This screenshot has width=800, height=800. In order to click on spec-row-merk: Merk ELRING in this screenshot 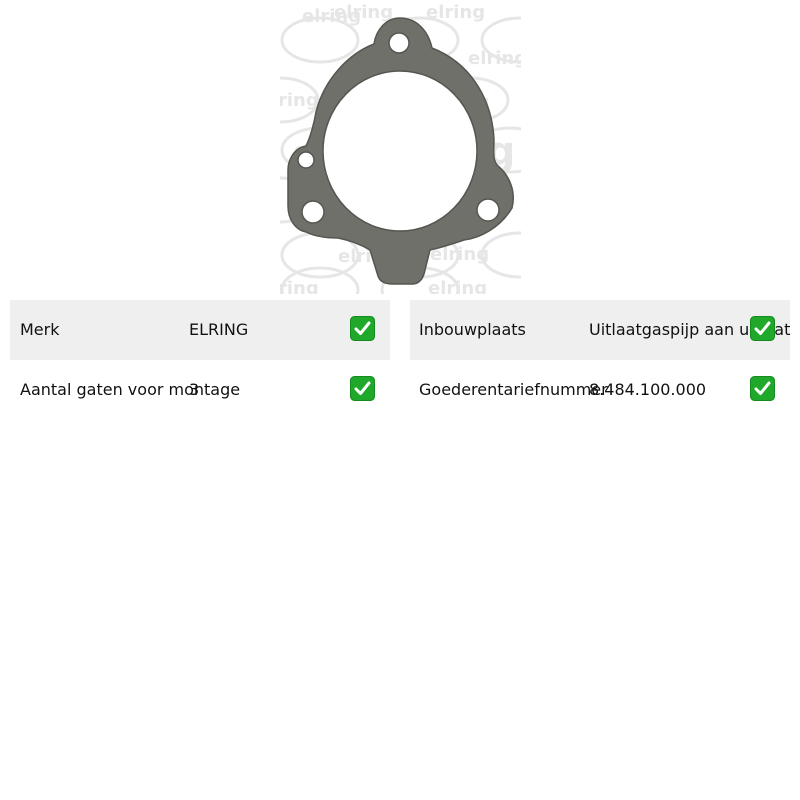, I will do `click(200, 330)`.